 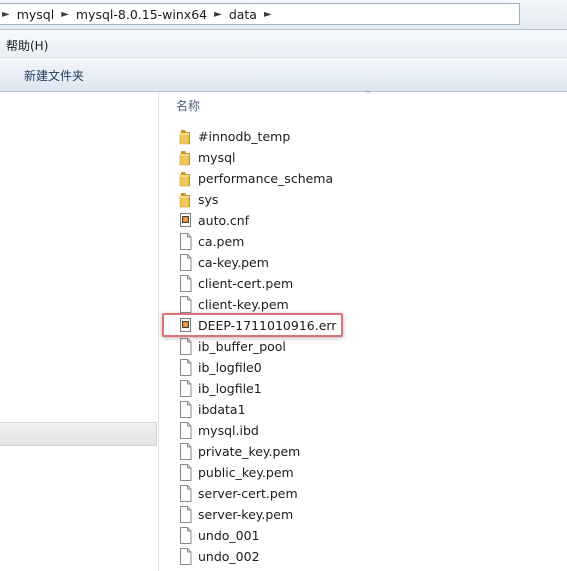 What do you see at coordinates (230, 367) in the screenshot?
I see `file-name: ib_logfile0` at bounding box center [230, 367].